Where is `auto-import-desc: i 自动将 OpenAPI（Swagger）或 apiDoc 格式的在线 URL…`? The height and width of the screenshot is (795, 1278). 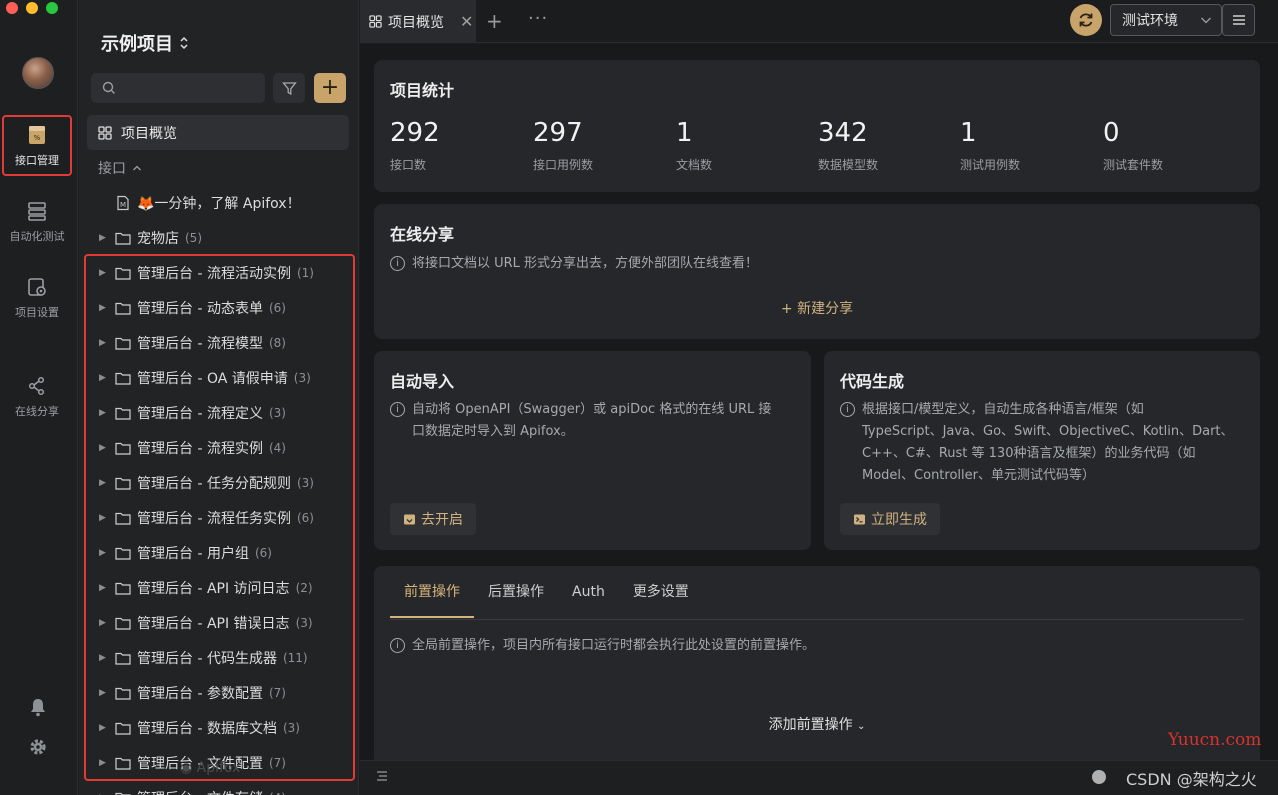 auto-import-desc: i 自动将 OpenAPI（Swagger）或 apiDoc 格式的在线 URL… is located at coordinates (580, 421).